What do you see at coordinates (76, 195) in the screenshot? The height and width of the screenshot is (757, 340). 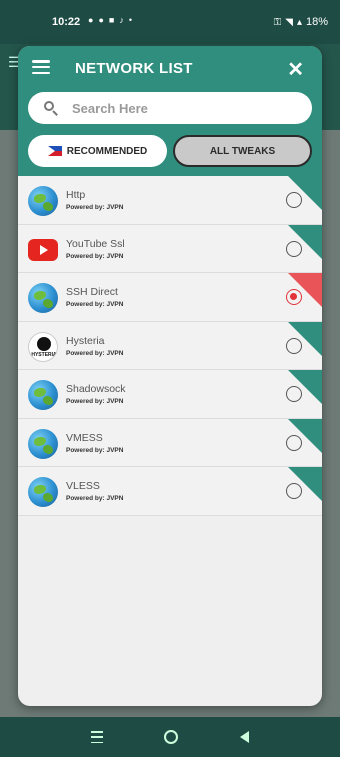 I see `network-name: Http` at bounding box center [76, 195].